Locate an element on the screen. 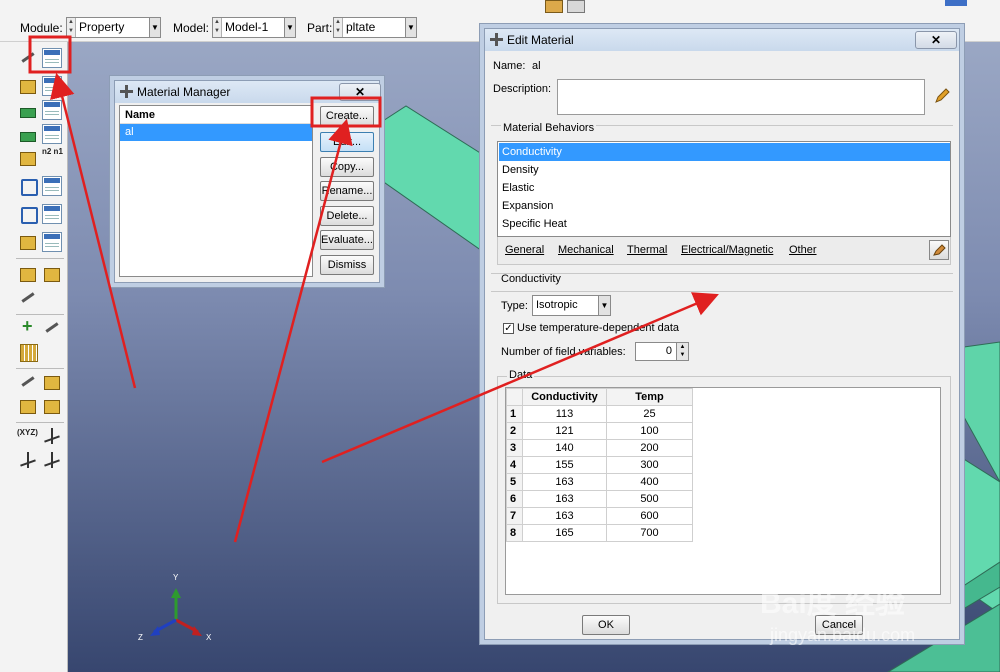 The width and height of the screenshot is (1000, 672). behavior-item-expansion: Expansion is located at coordinates (724, 206).